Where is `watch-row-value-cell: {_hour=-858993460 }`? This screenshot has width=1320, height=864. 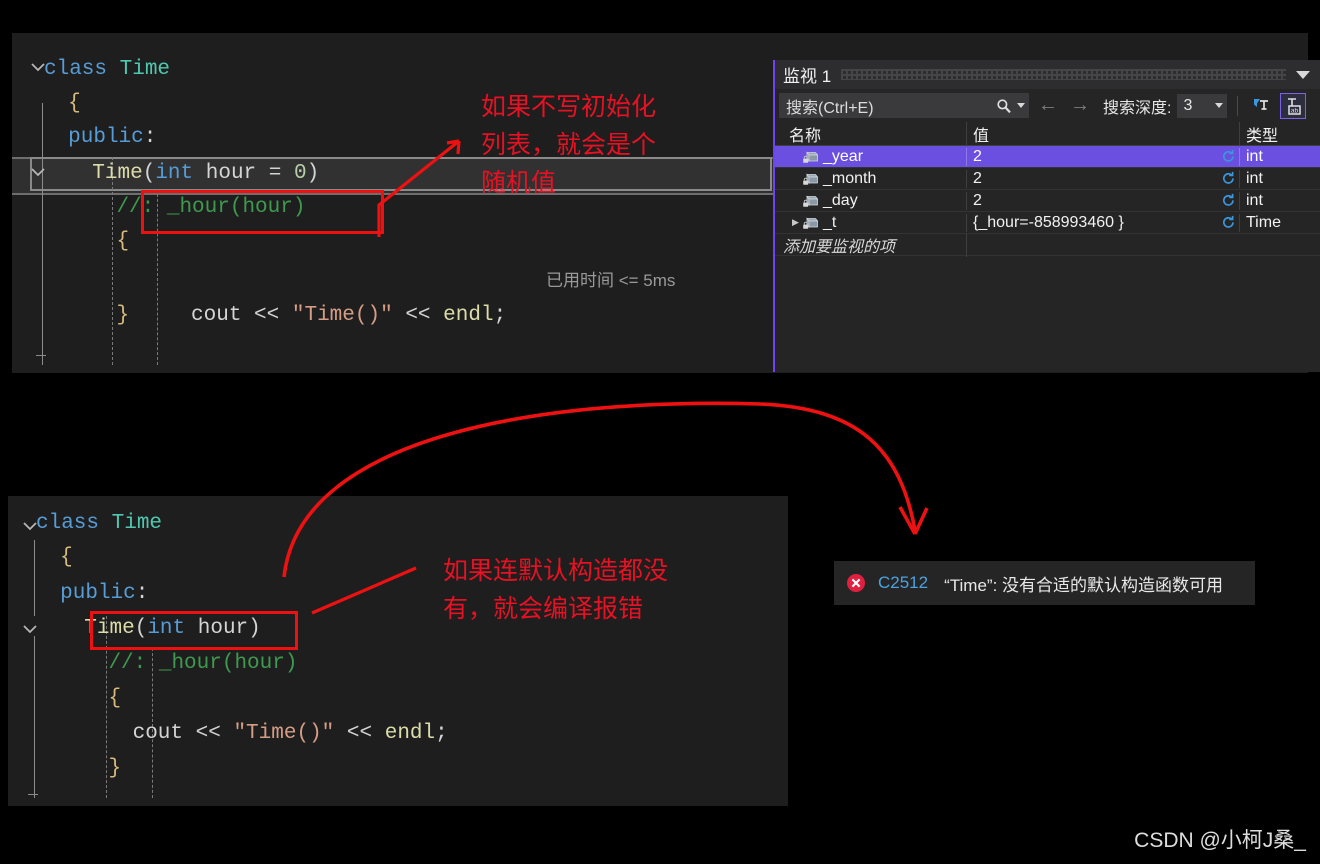 watch-row-value-cell: {_hour=-858993460 } is located at coordinates (1103, 222).